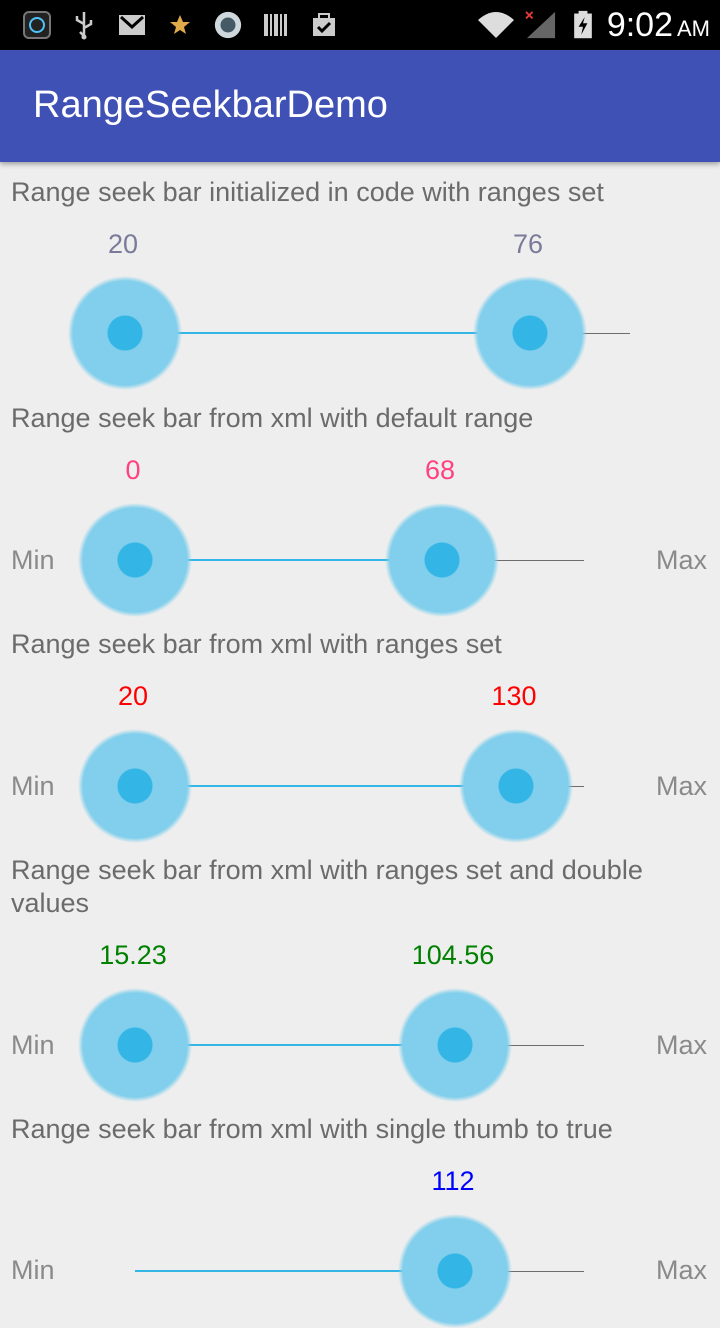 This screenshot has height=1328, width=720. What do you see at coordinates (324, 24) in the screenshot?
I see `task-done-icon` at bounding box center [324, 24].